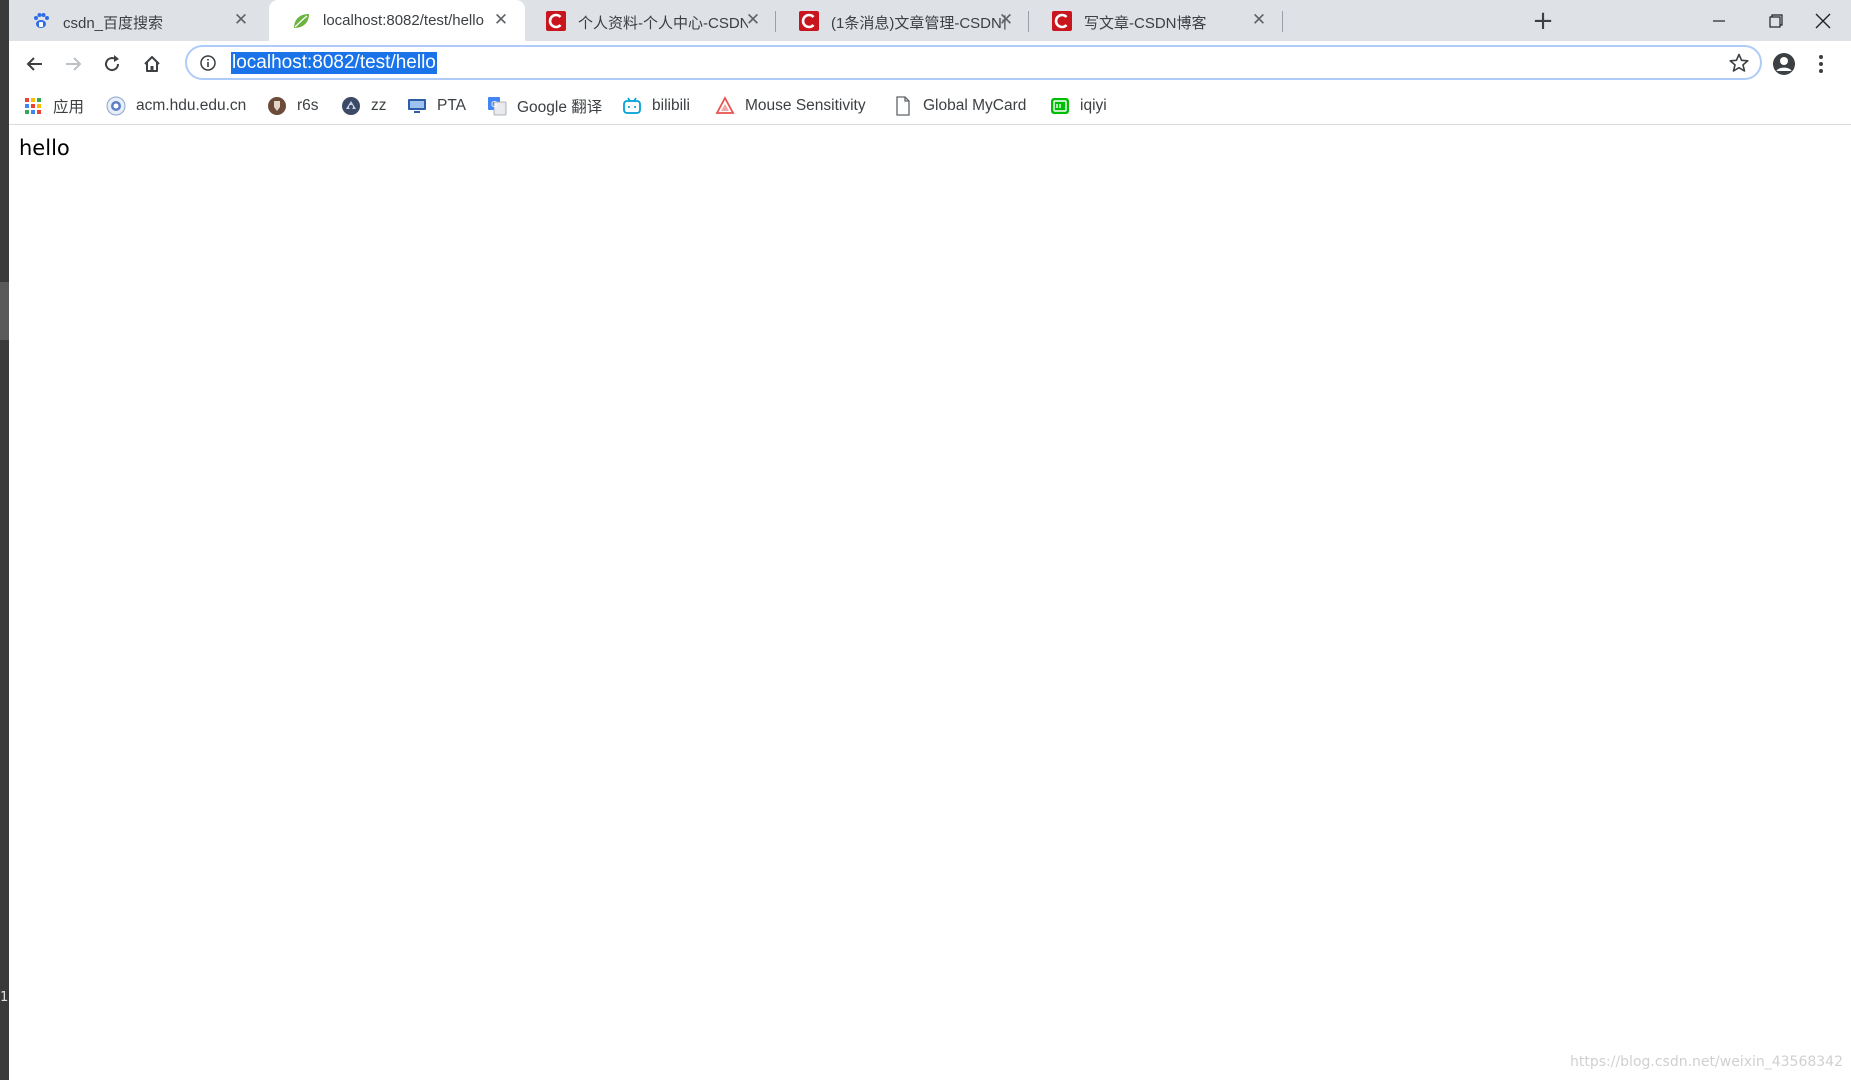 The height and width of the screenshot is (1080, 1851). Describe the element at coordinates (973, 62) in the screenshot. I see `address-bar: localhost:8082/test/hello` at that location.